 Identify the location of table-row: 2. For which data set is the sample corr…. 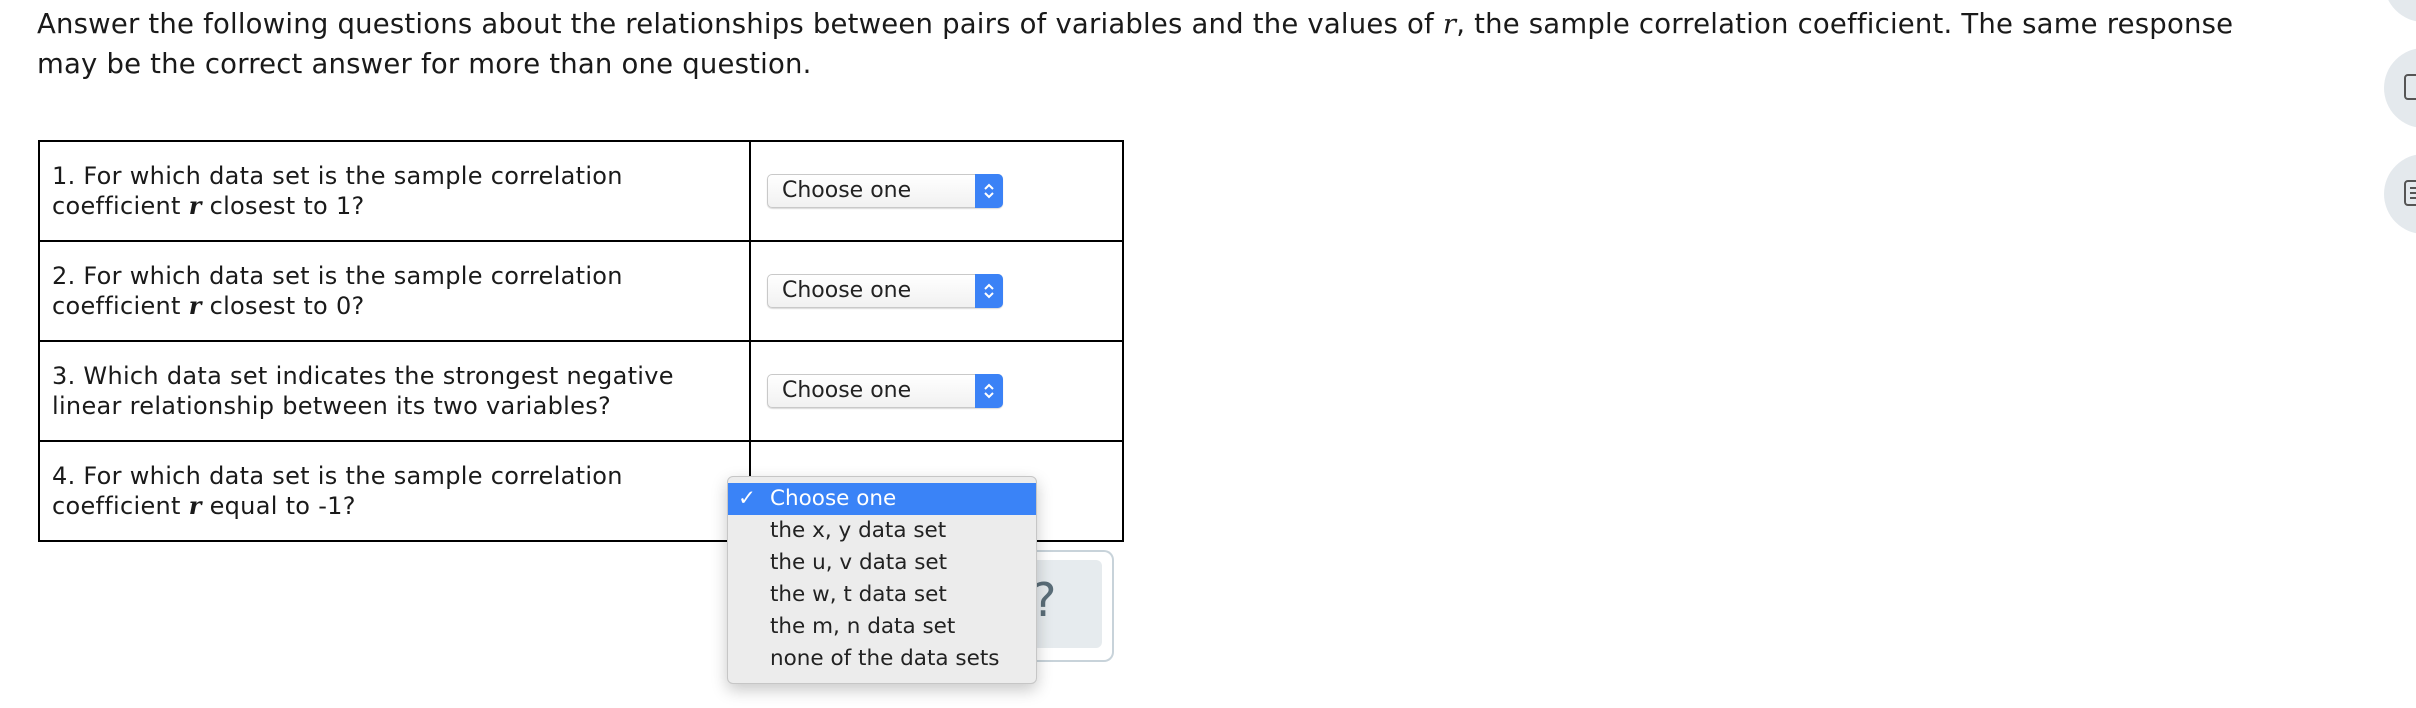
(581, 291).